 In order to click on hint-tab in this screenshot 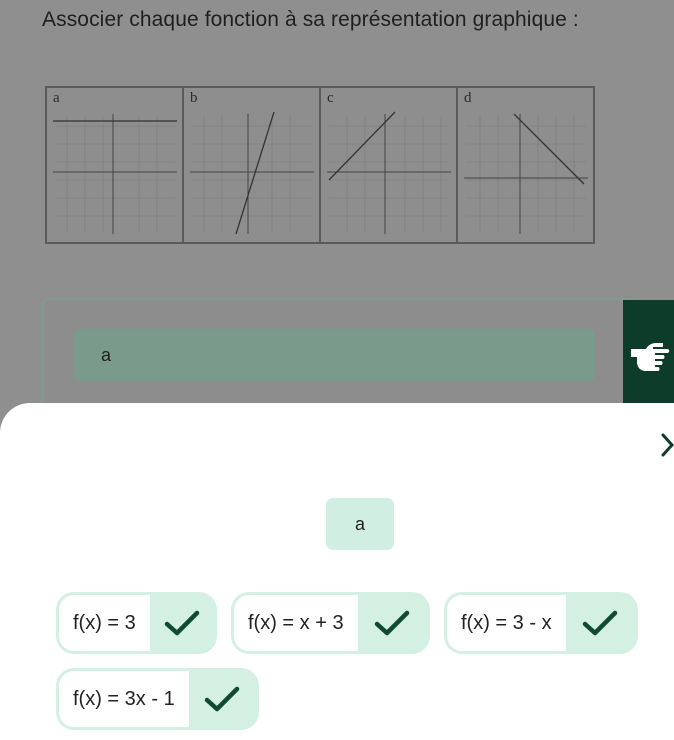, I will do `click(648, 353)`.